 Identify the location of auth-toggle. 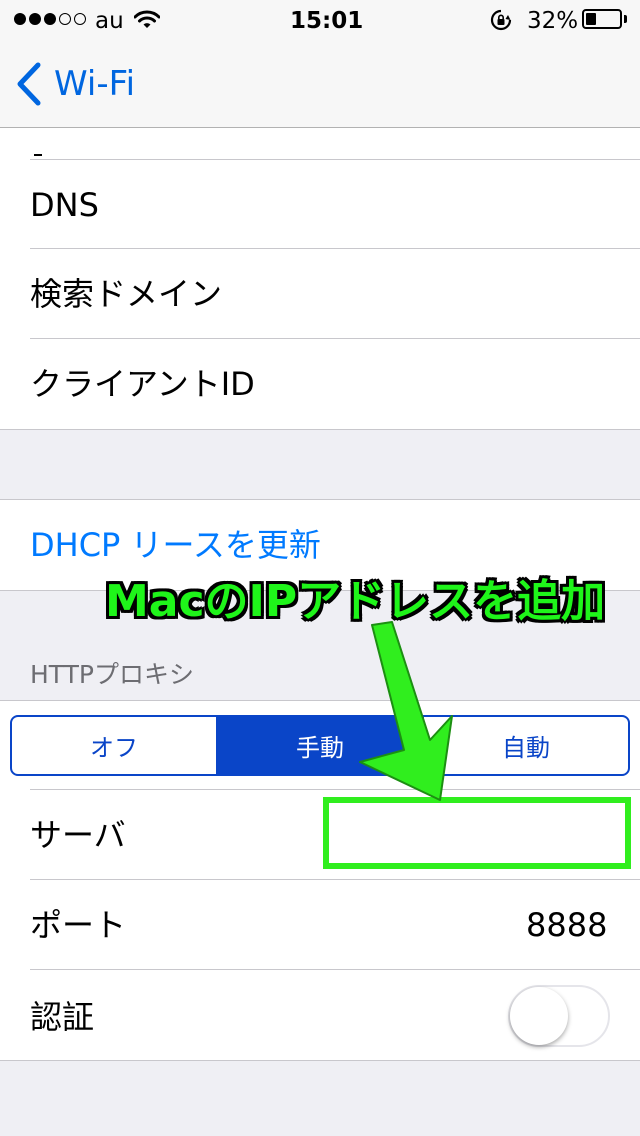
(559, 1016).